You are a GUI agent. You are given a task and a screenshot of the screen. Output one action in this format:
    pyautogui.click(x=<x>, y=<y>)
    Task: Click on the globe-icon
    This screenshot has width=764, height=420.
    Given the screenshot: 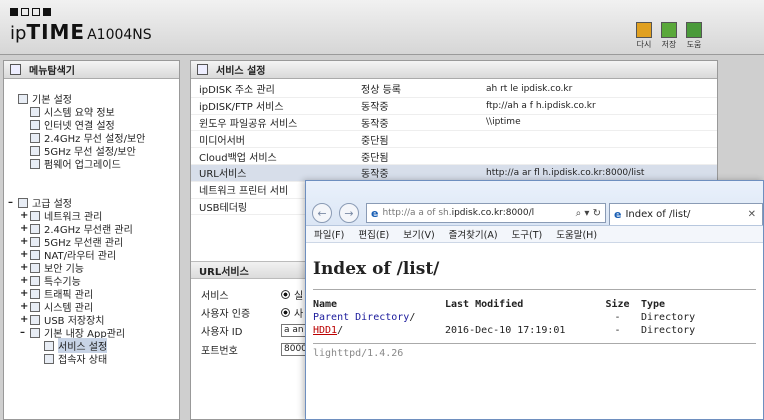 What is the action you would take?
    pyautogui.click(x=35, y=124)
    